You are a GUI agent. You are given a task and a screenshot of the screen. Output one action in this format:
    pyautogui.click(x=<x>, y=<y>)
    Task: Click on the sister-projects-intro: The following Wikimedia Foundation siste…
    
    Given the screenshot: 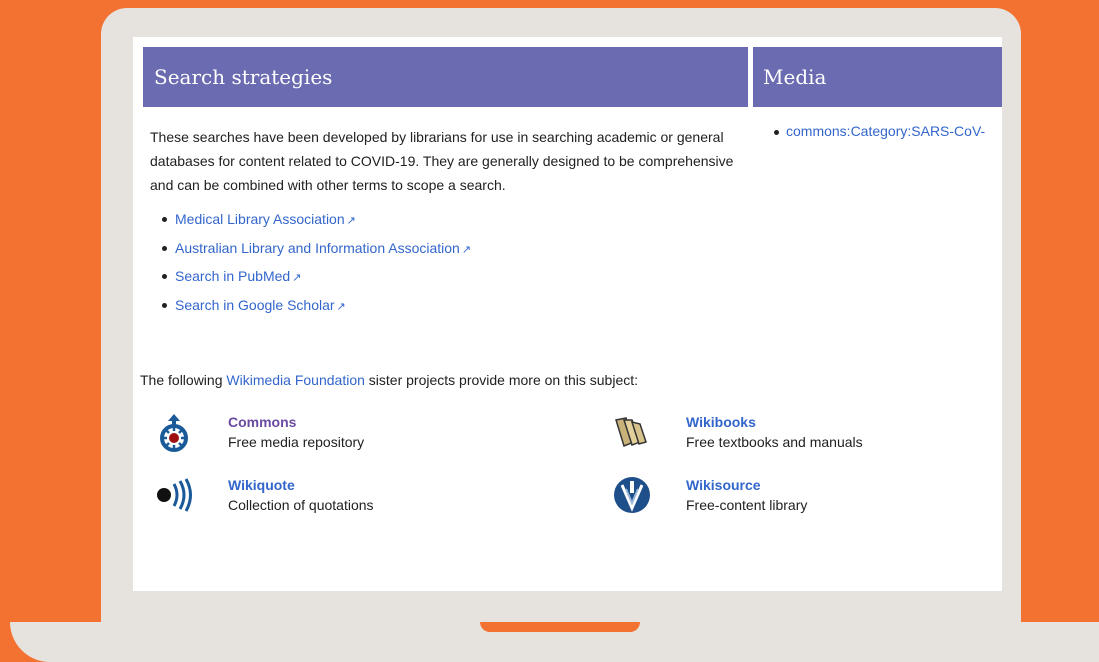 What is the action you would take?
    pyautogui.click(x=389, y=380)
    